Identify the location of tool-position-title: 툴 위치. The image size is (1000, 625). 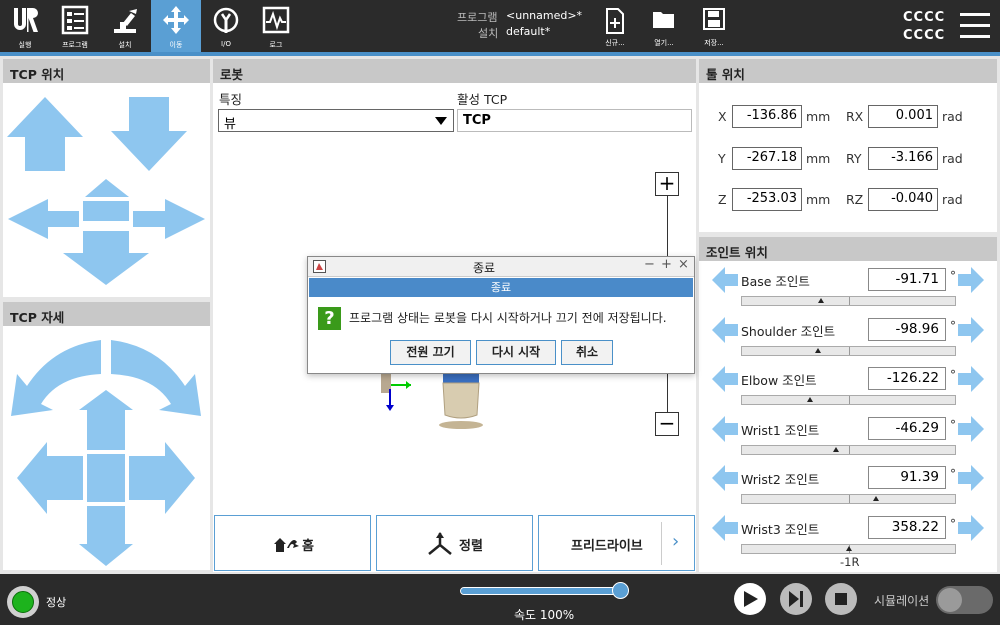
(848, 71).